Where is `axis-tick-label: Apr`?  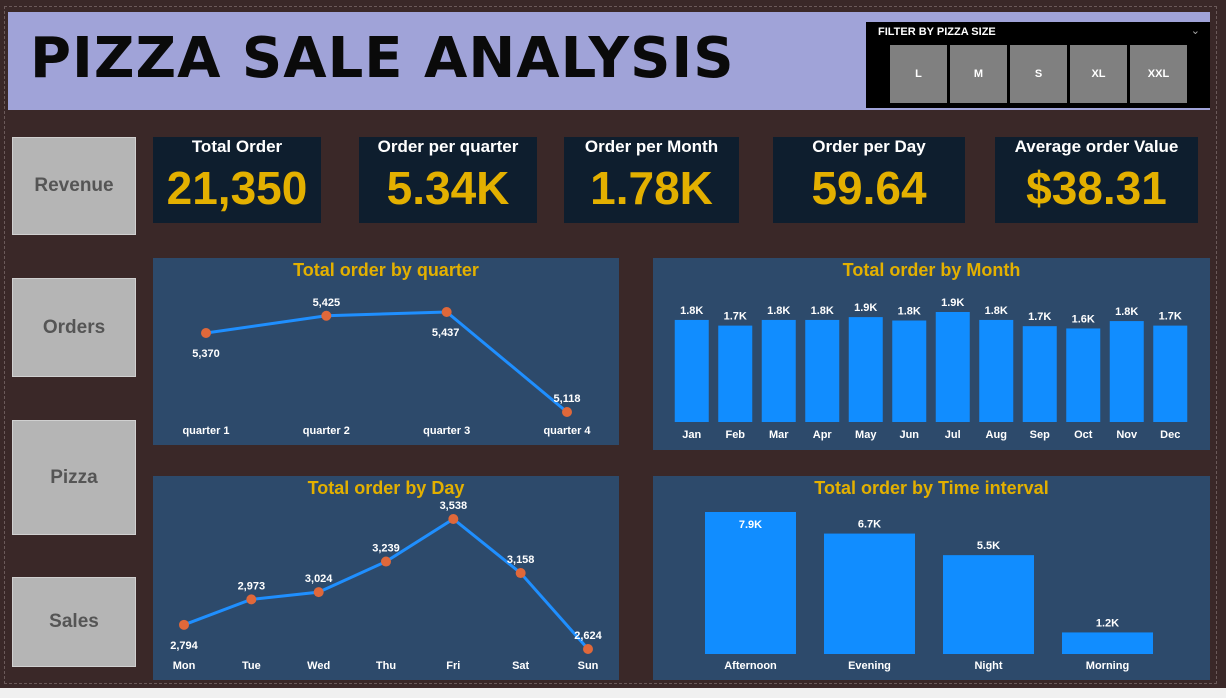 axis-tick-label: Apr is located at coordinates (823, 435).